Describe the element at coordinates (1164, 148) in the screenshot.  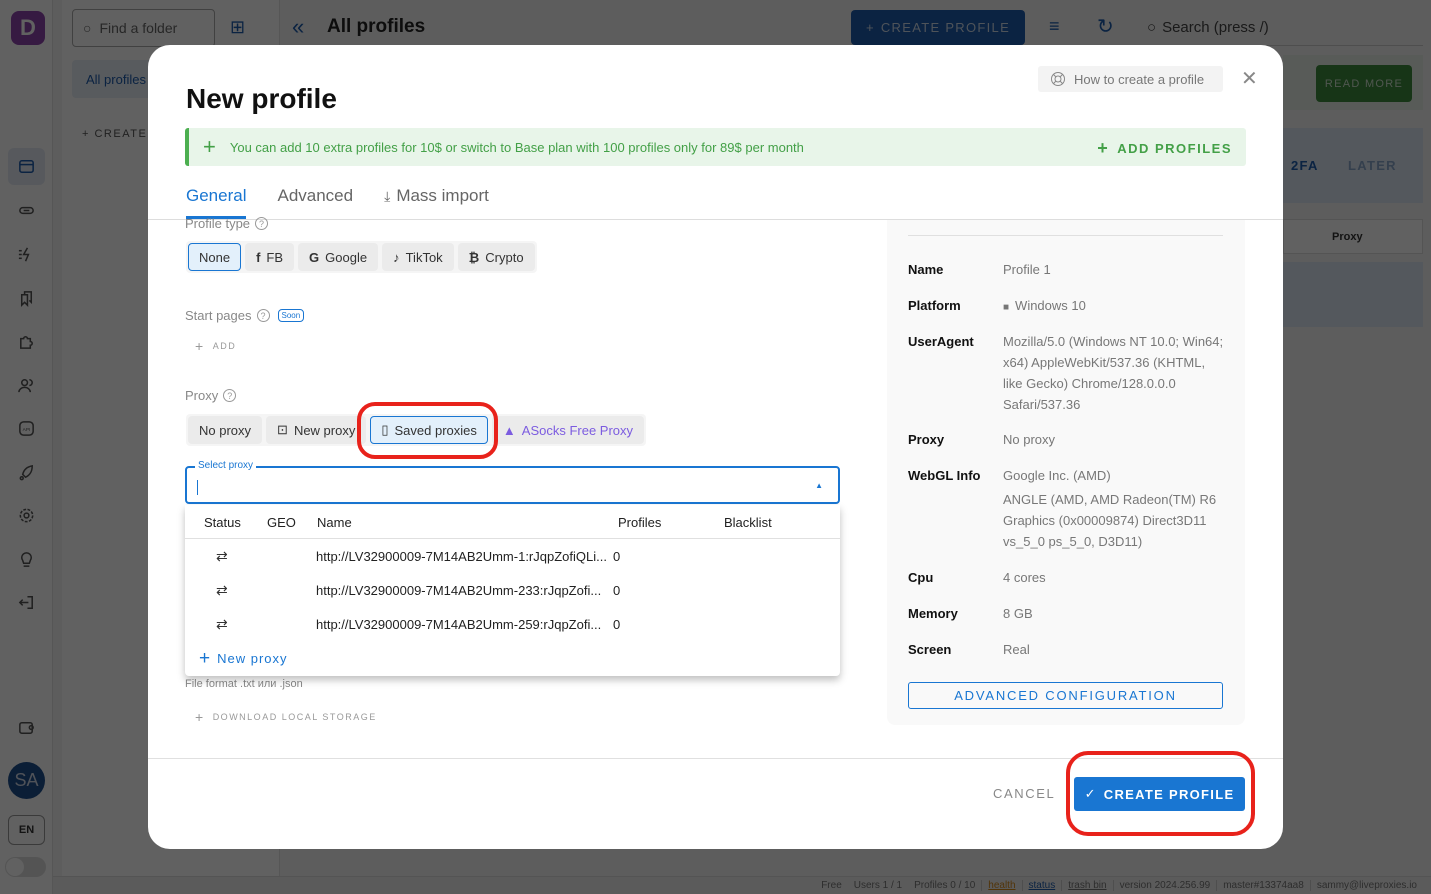
I see `add-profiles-button: + ADD PROFILES` at that location.